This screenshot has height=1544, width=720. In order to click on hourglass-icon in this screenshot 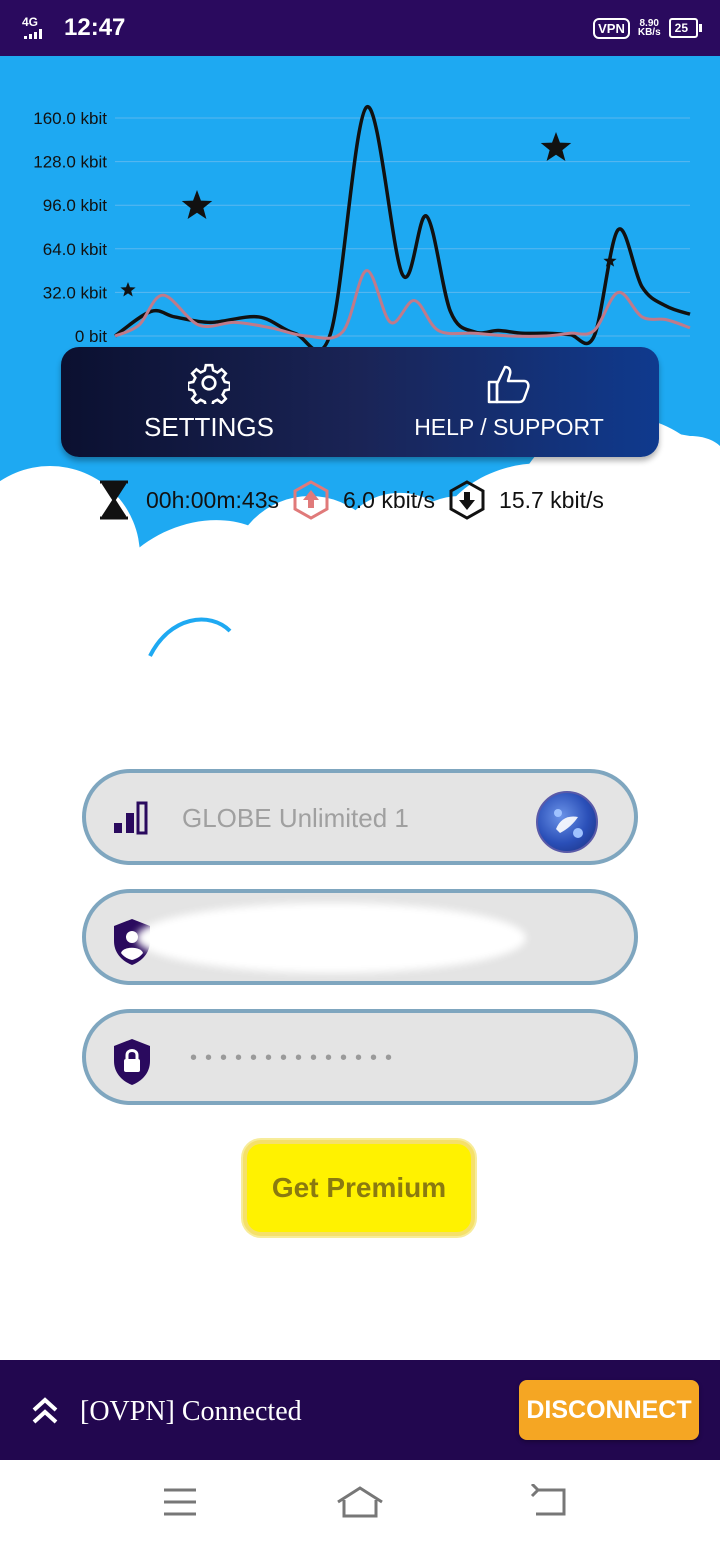, I will do `click(114, 500)`.